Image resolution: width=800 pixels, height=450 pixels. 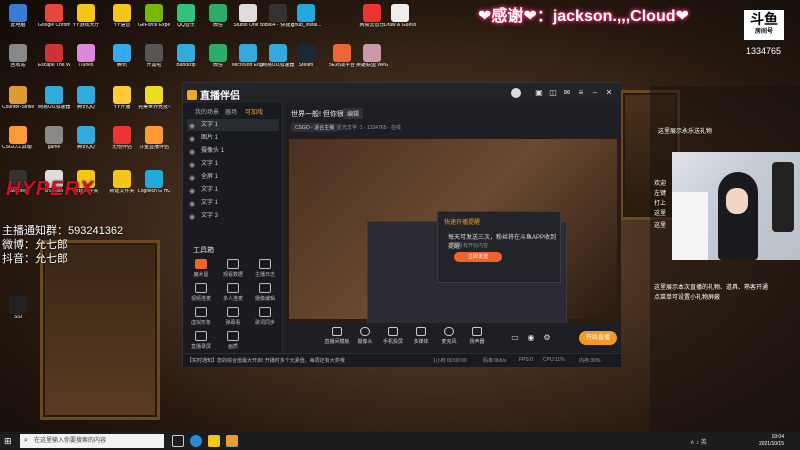 What do you see at coordinates (178, 441) in the screenshot?
I see `task-view-icon` at bounding box center [178, 441].